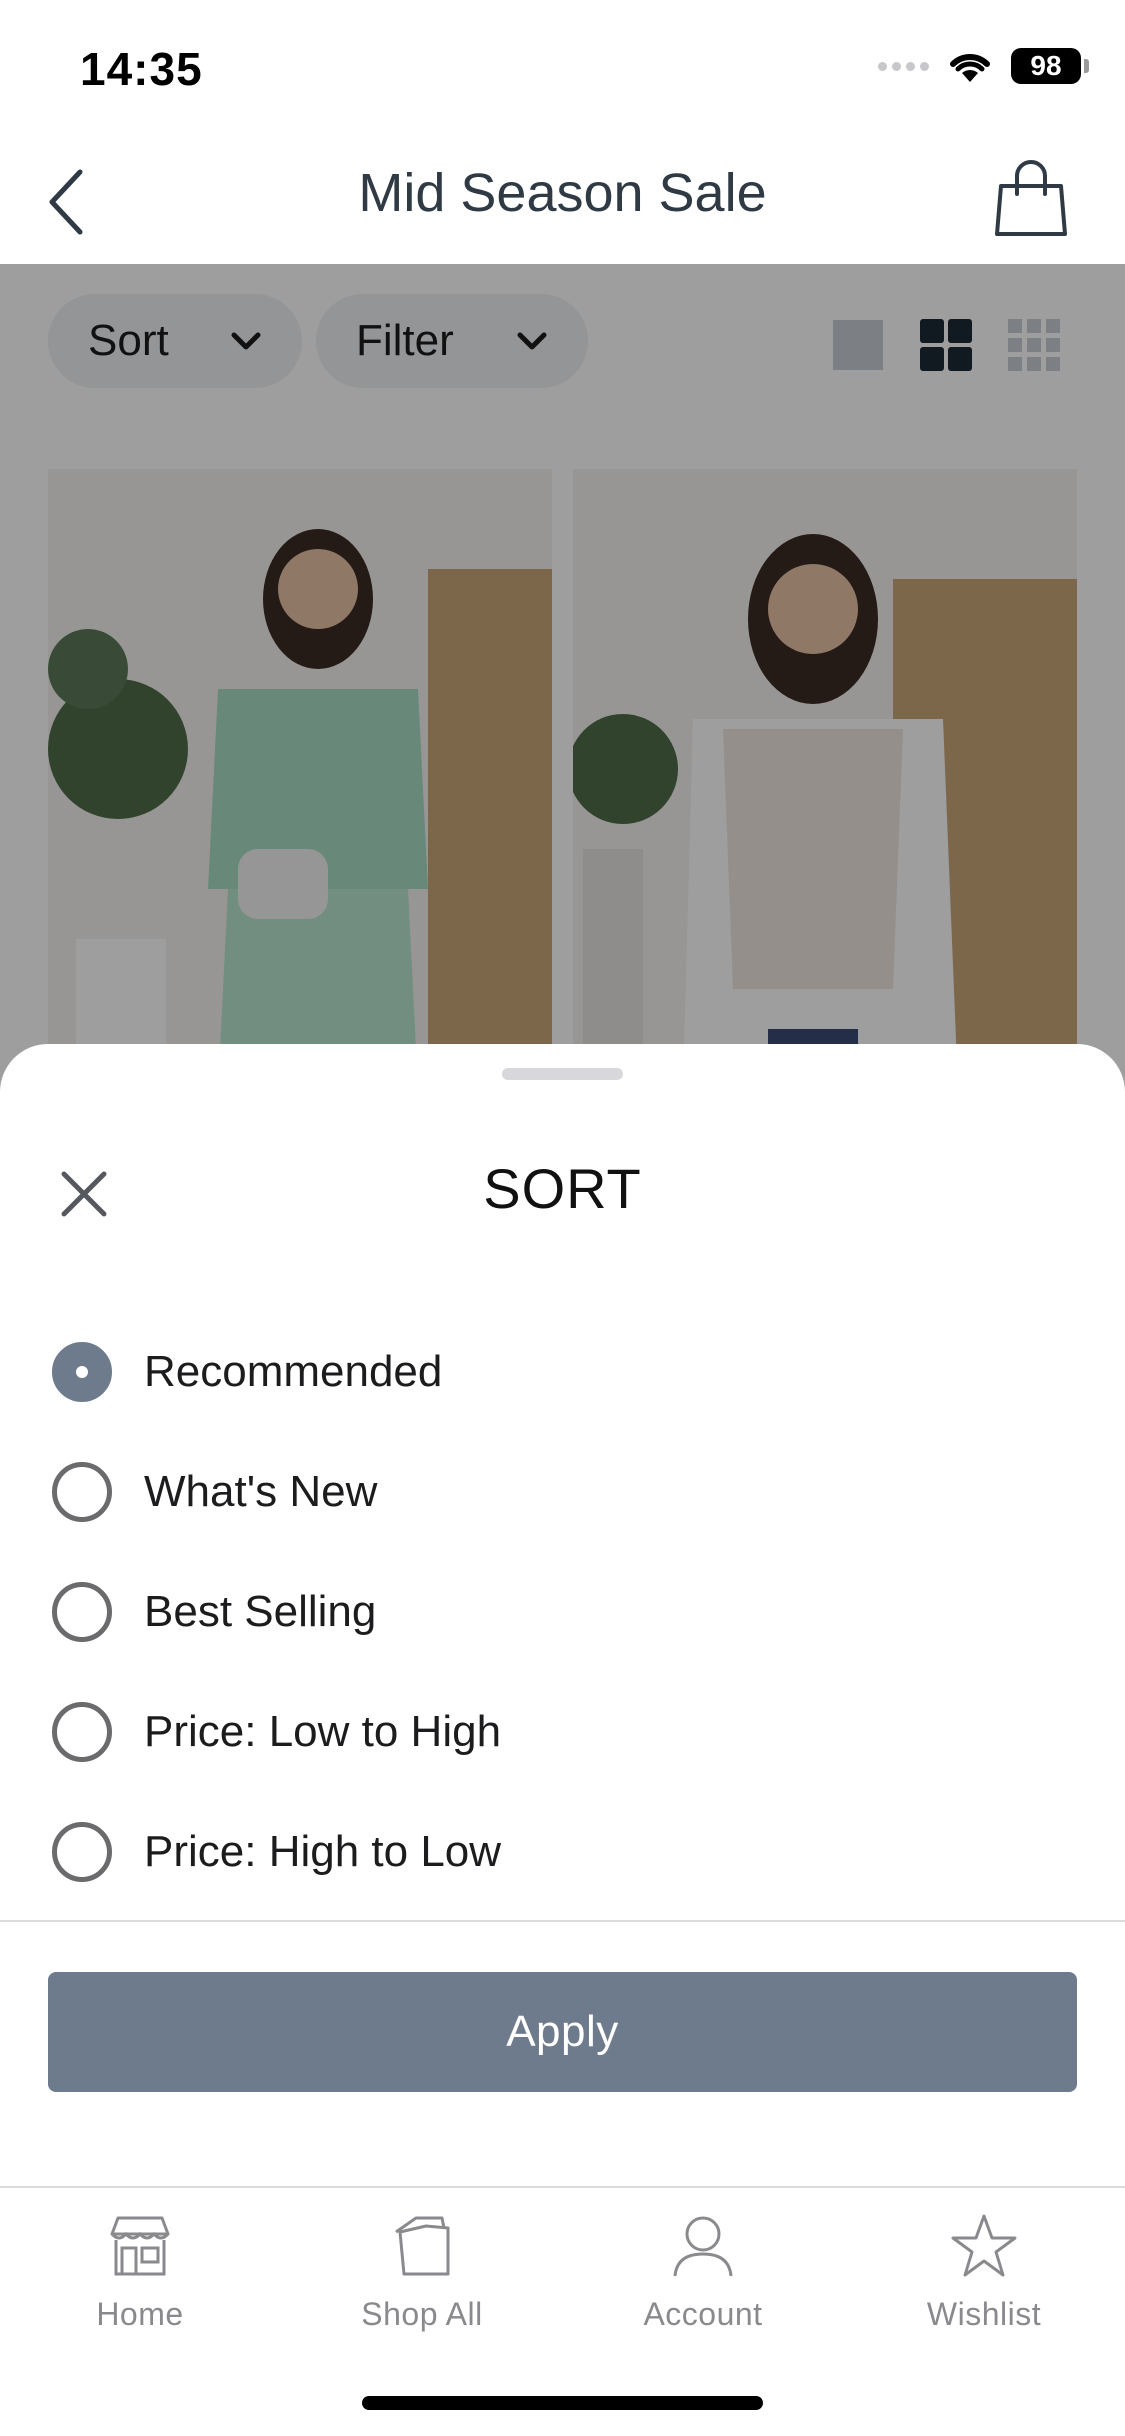 The image size is (1125, 2436). I want to click on option-label: Price: Low to High, so click(323, 1731).